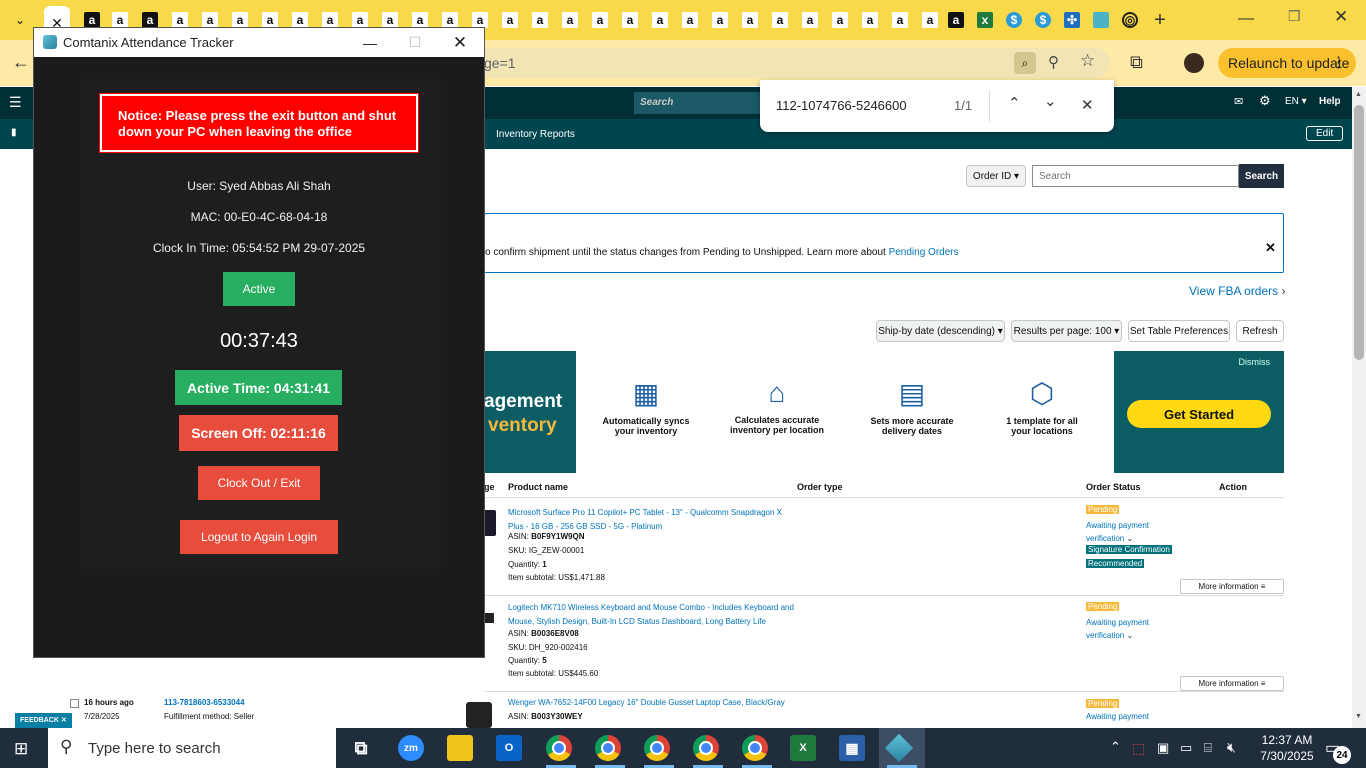  What do you see at coordinates (74, 703) in the screenshot?
I see `row-checkbox` at bounding box center [74, 703].